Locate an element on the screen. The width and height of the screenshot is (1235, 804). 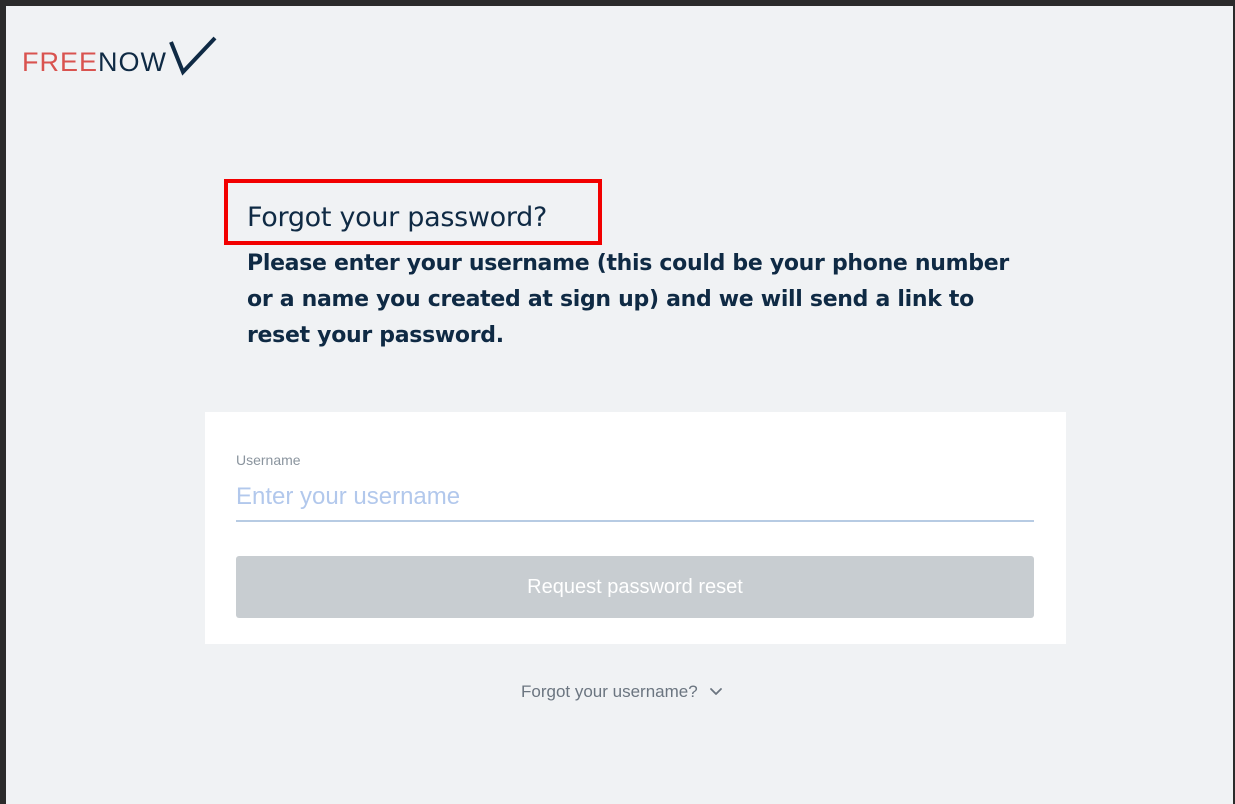
page-title: Forgot your password? is located at coordinates (397, 217).